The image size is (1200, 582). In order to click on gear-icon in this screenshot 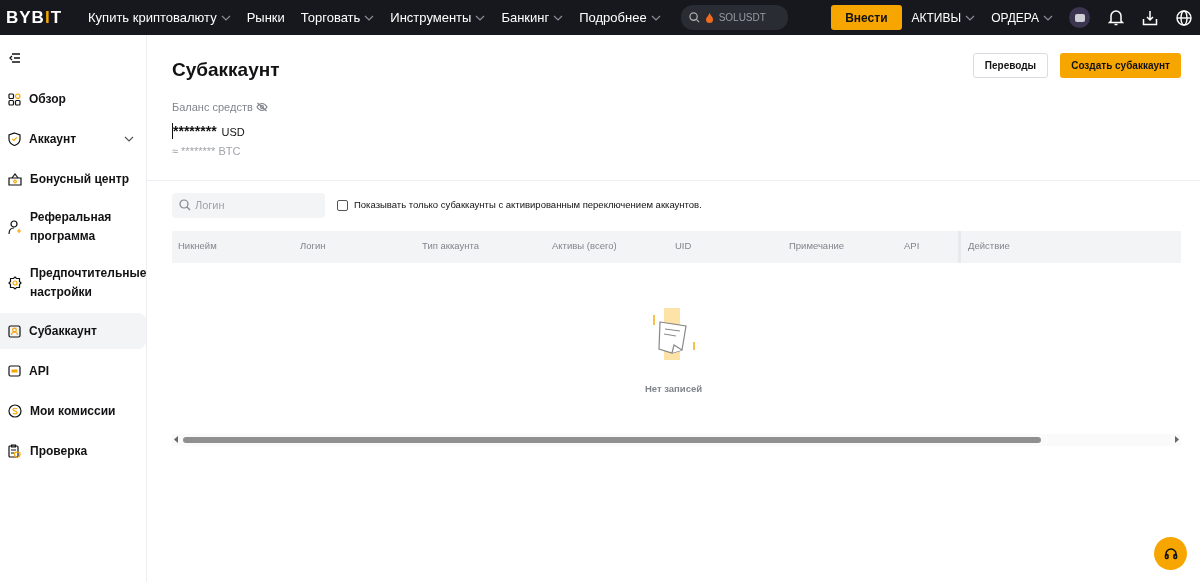, I will do `click(15, 283)`.